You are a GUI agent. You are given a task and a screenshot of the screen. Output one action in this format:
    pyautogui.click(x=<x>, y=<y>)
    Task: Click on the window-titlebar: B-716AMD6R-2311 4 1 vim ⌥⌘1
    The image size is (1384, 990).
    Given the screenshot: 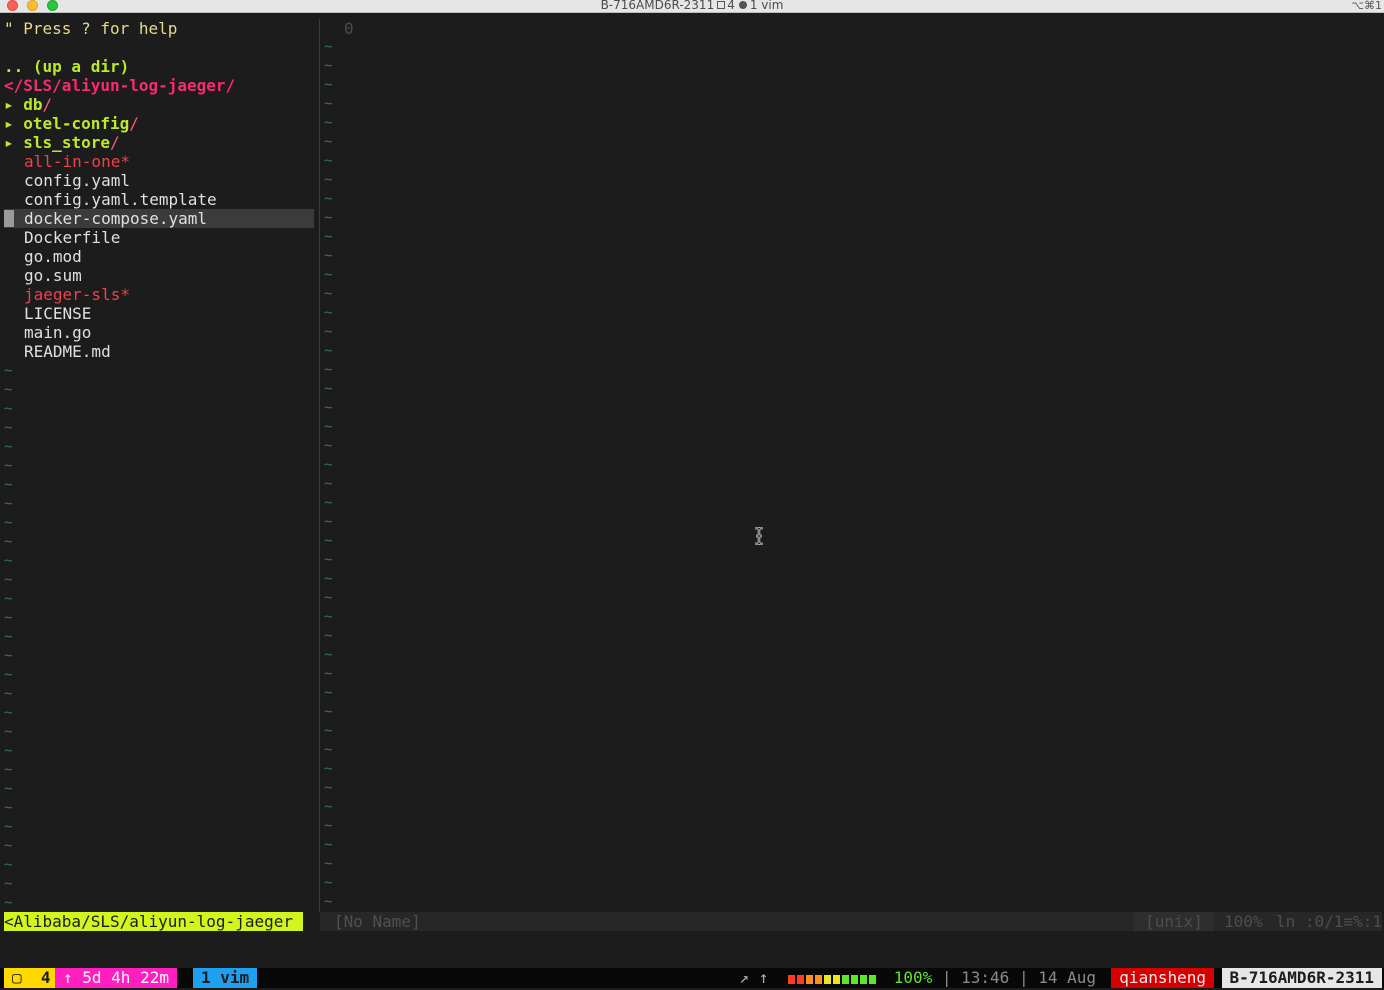 What is the action you would take?
    pyautogui.click(x=692, y=6)
    